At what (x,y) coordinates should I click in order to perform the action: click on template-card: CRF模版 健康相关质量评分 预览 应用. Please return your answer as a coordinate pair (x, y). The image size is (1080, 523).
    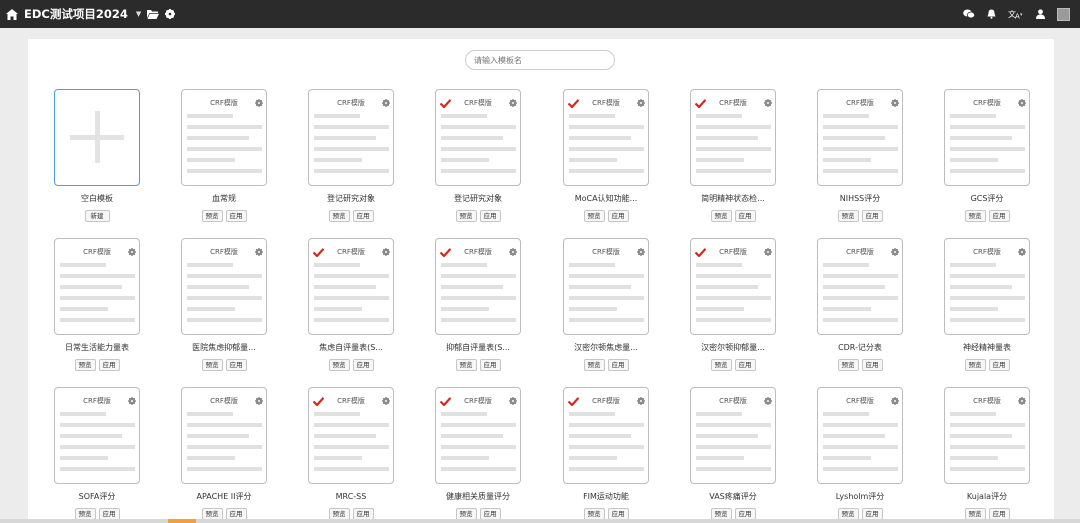
    Looking at the image, I should click on (478, 453).